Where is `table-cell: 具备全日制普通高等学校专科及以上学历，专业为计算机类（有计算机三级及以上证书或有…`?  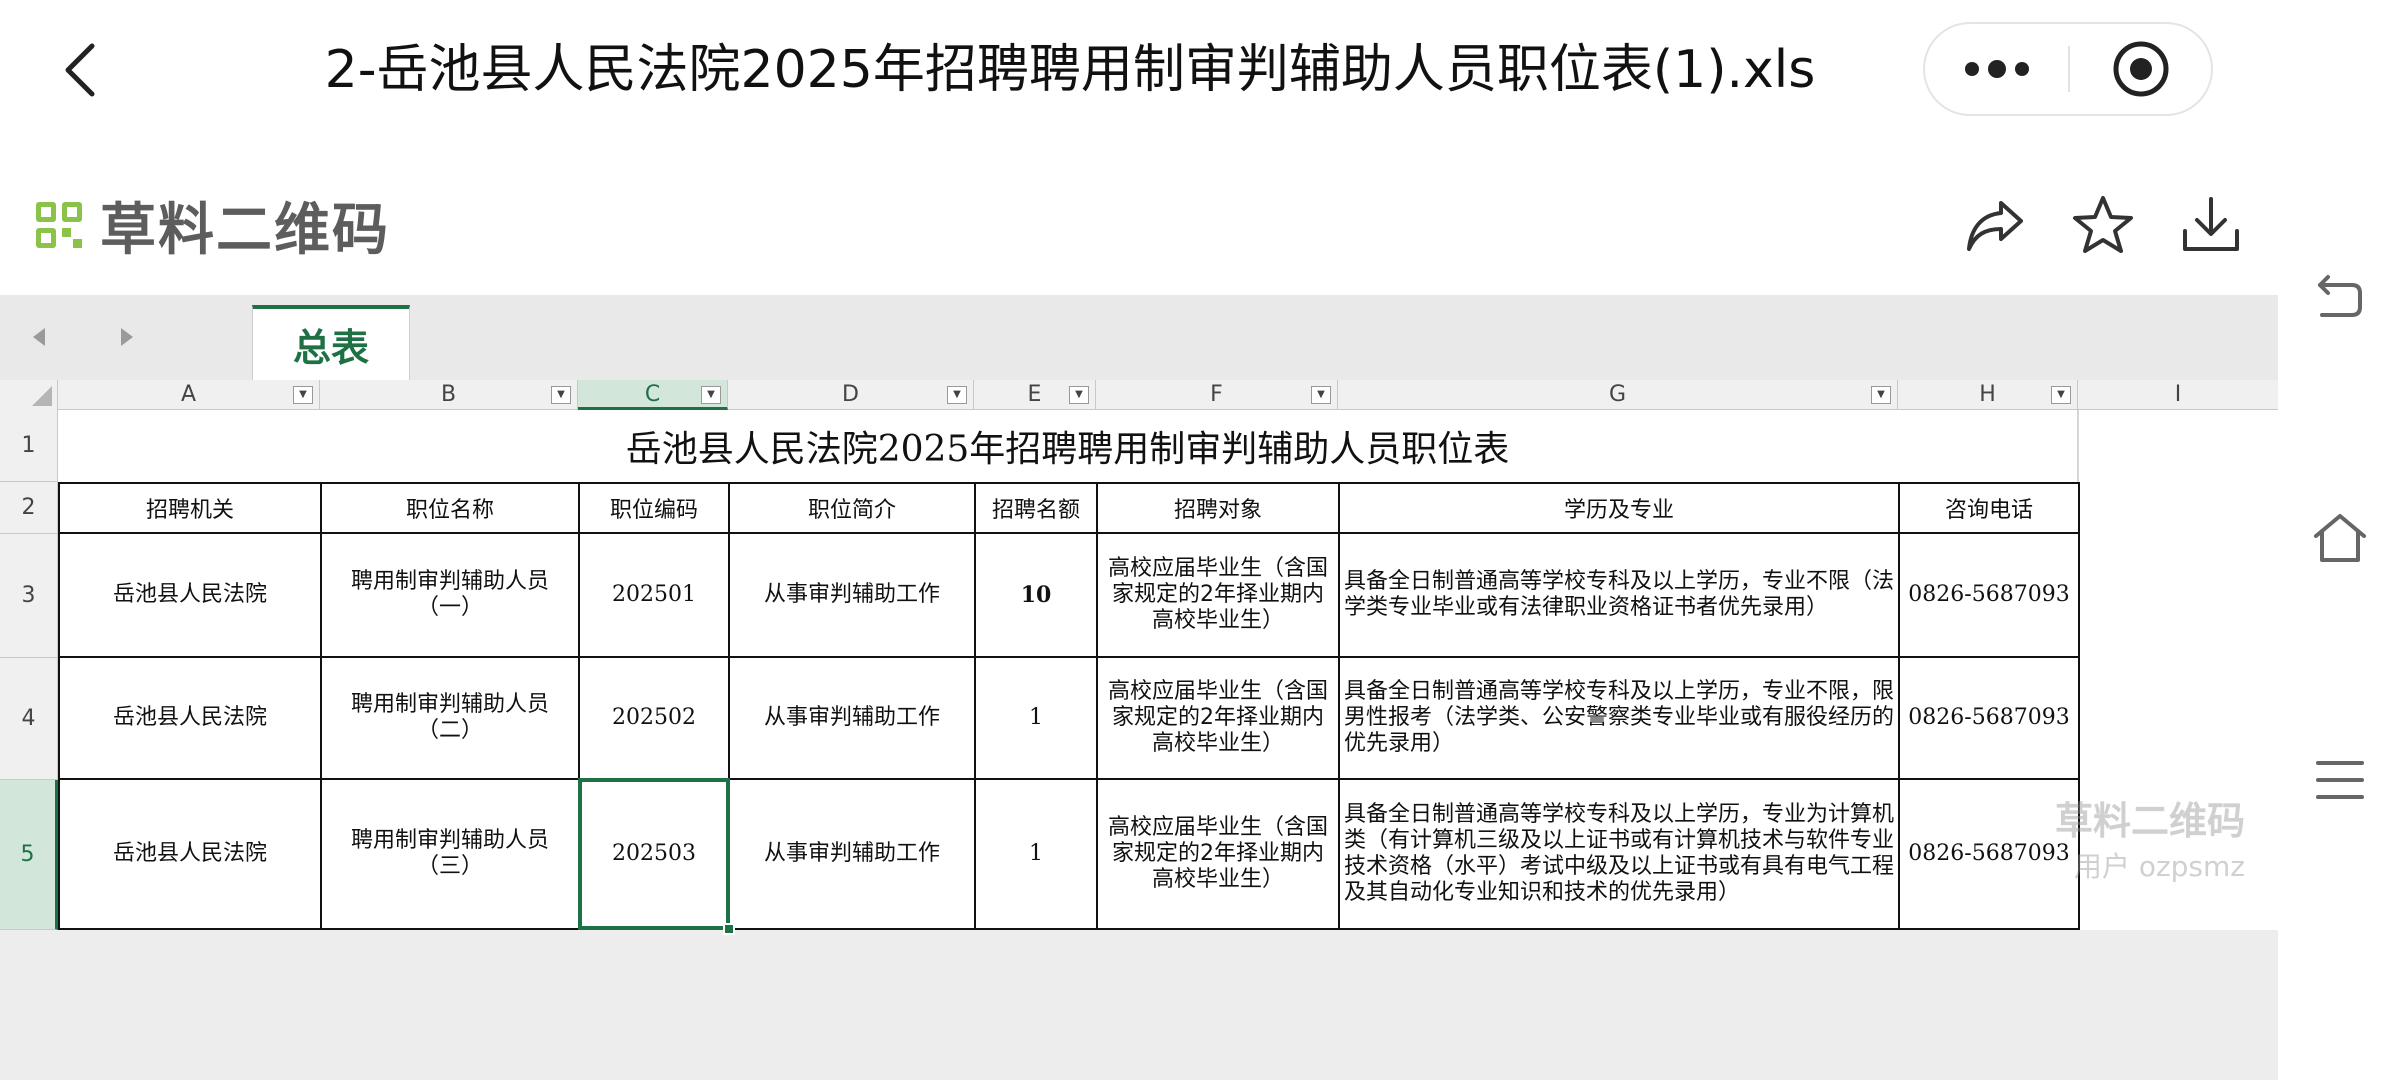 table-cell: 具备全日制普通高等学校专科及以上学历，专业为计算机类（有计算机三级及以上证书或有… is located at coordinates (1619, 854).